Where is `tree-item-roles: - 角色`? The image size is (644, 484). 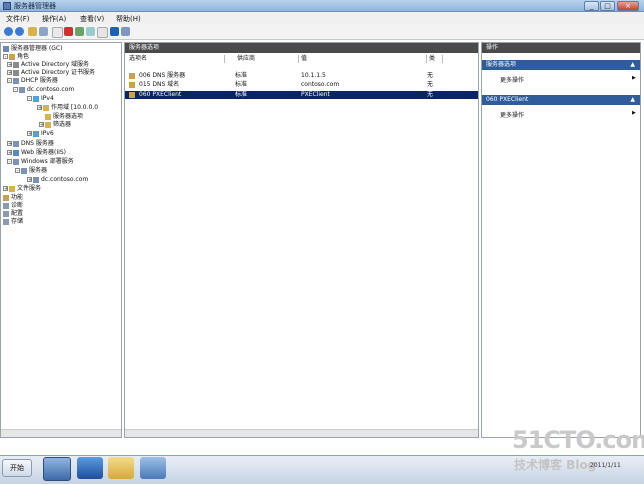 tree-item-roles: - 角色 is located at coordinates (16, 57).